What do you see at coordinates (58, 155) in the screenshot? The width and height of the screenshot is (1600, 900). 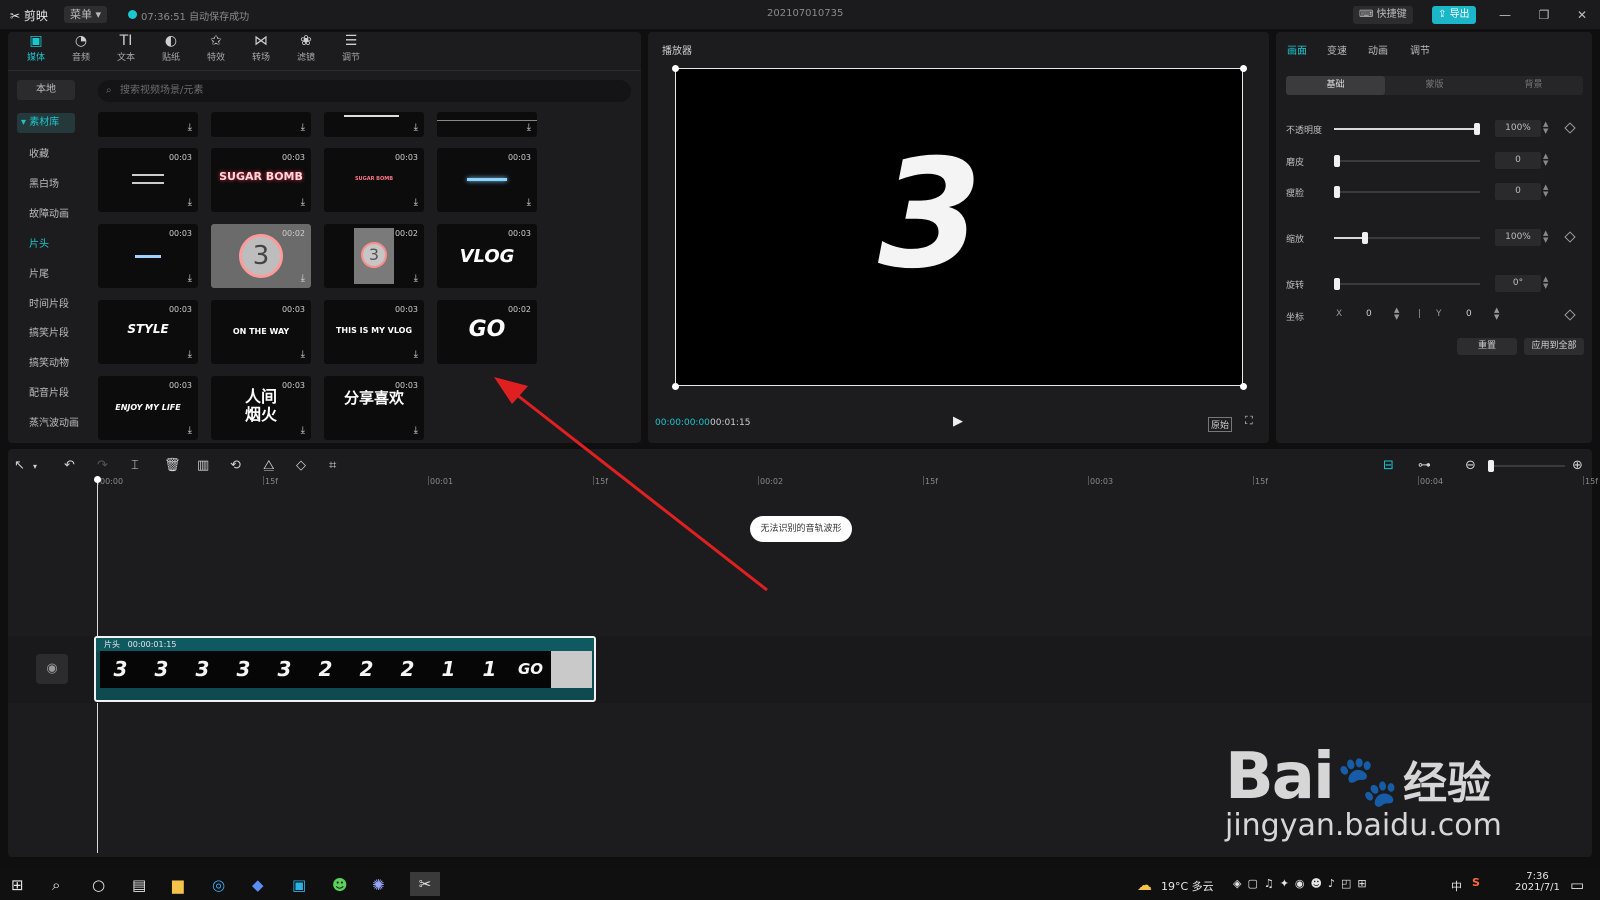 I see `category-item: 收藏` at bounding box center [58, 155].